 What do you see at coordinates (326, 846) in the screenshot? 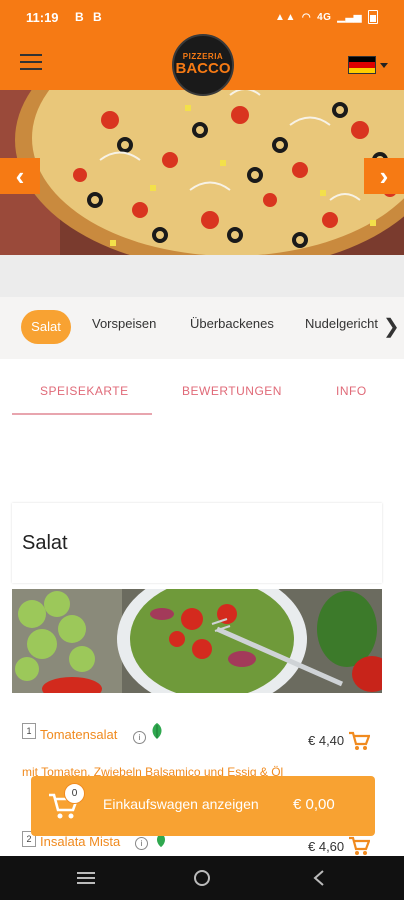
I see `item-price: € 4,60` at bounding box center [326, 846].